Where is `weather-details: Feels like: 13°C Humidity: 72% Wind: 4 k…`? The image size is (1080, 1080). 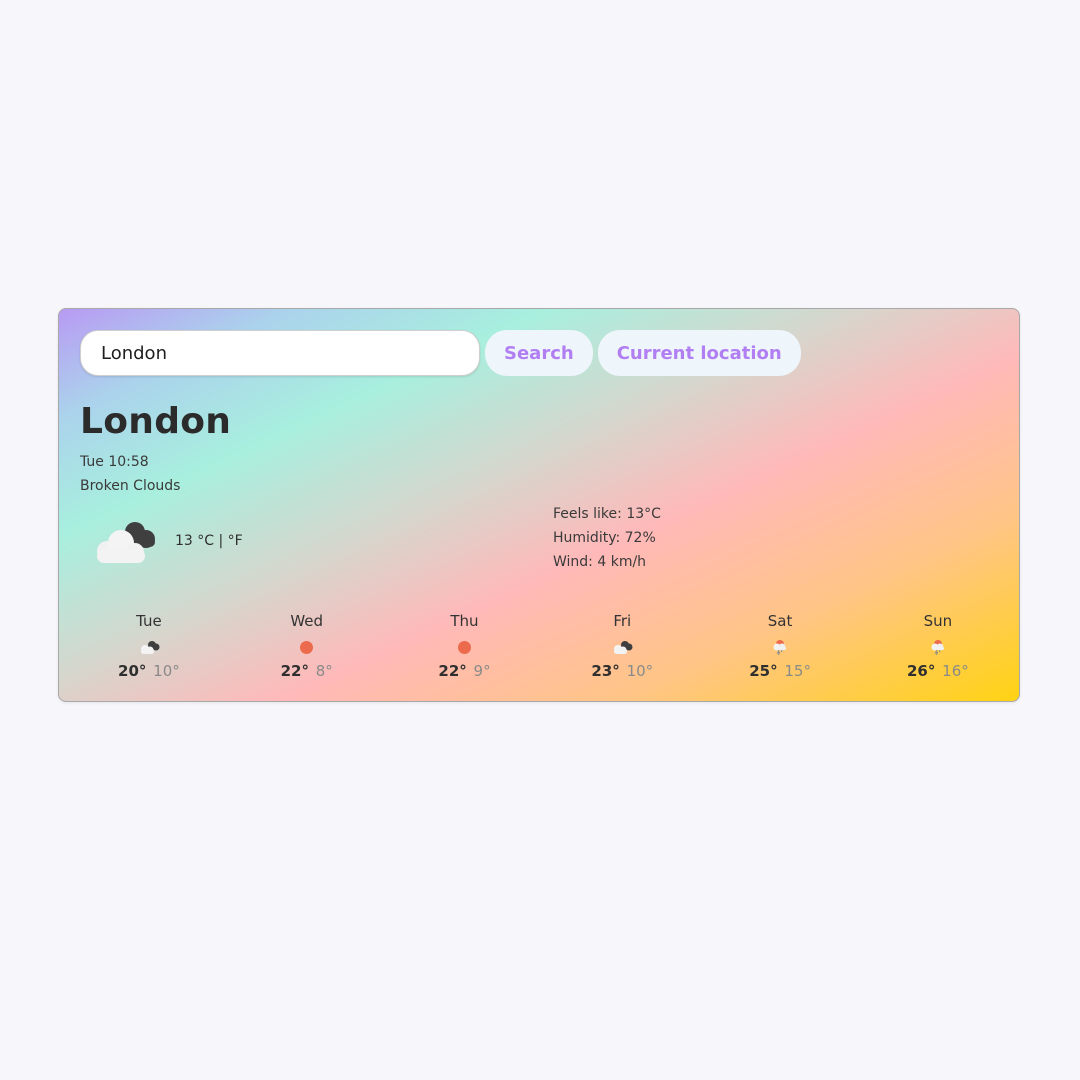 weather-details: Feels like: 13°C Humidity: 72% Wind: 4 k… is located at coordinates (607, 538).